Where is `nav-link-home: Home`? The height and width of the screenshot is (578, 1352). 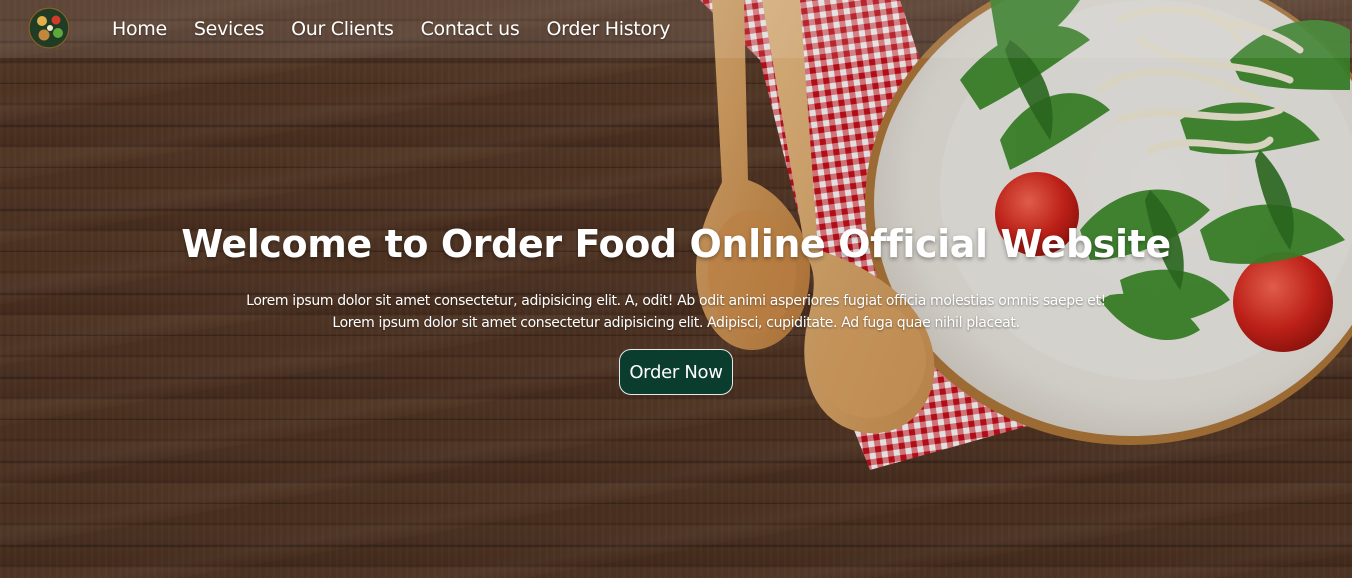
nav-link-home: Home is located at coordinates (139, 29).